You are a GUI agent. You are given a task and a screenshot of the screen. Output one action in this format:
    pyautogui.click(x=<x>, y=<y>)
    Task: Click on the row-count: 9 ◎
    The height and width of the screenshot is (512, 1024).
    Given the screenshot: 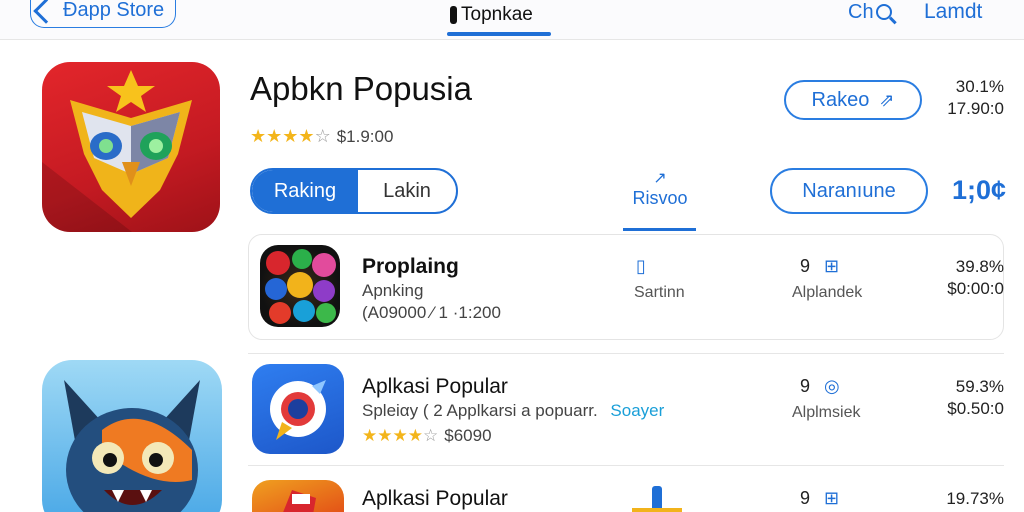 What is the action you would take?
    pyautogui.click(x=820, y=386)
    